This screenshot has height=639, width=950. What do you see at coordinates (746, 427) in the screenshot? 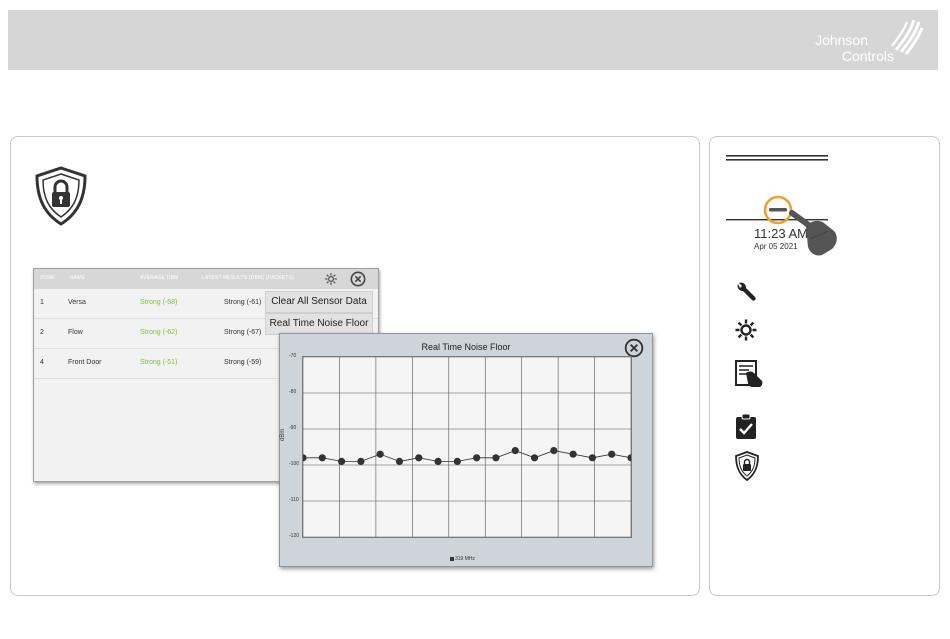
I see `clipboard-check-icon` at bounding box center [746, 427].